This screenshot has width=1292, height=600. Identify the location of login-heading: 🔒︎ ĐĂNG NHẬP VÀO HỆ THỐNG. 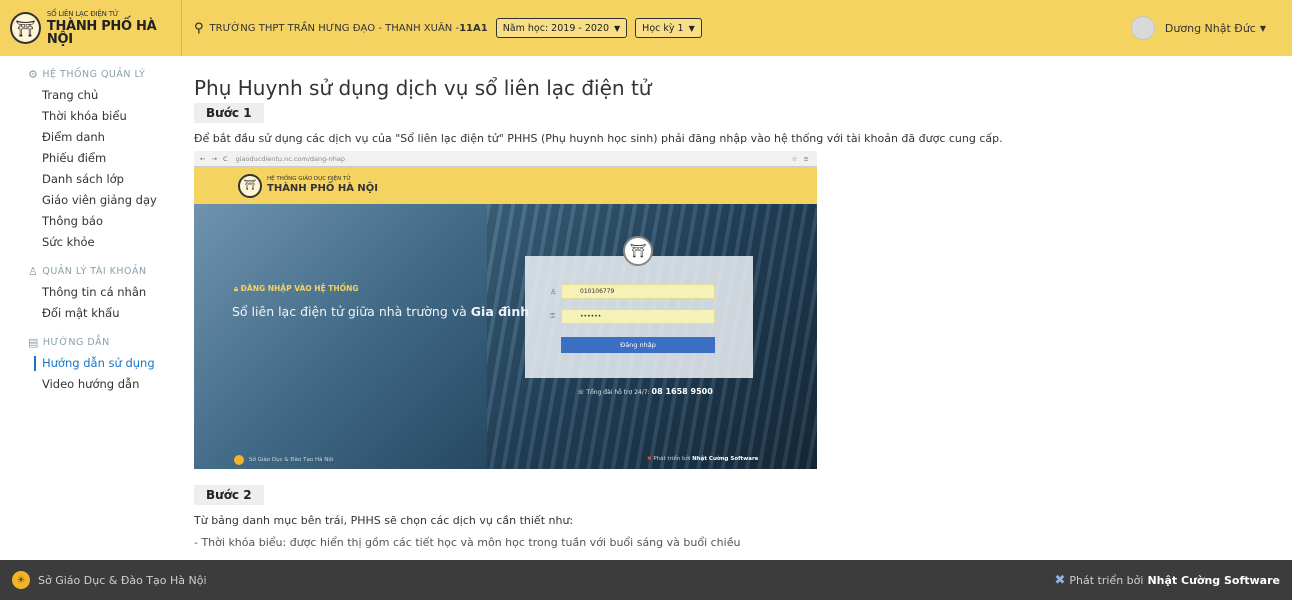
(296, 288).